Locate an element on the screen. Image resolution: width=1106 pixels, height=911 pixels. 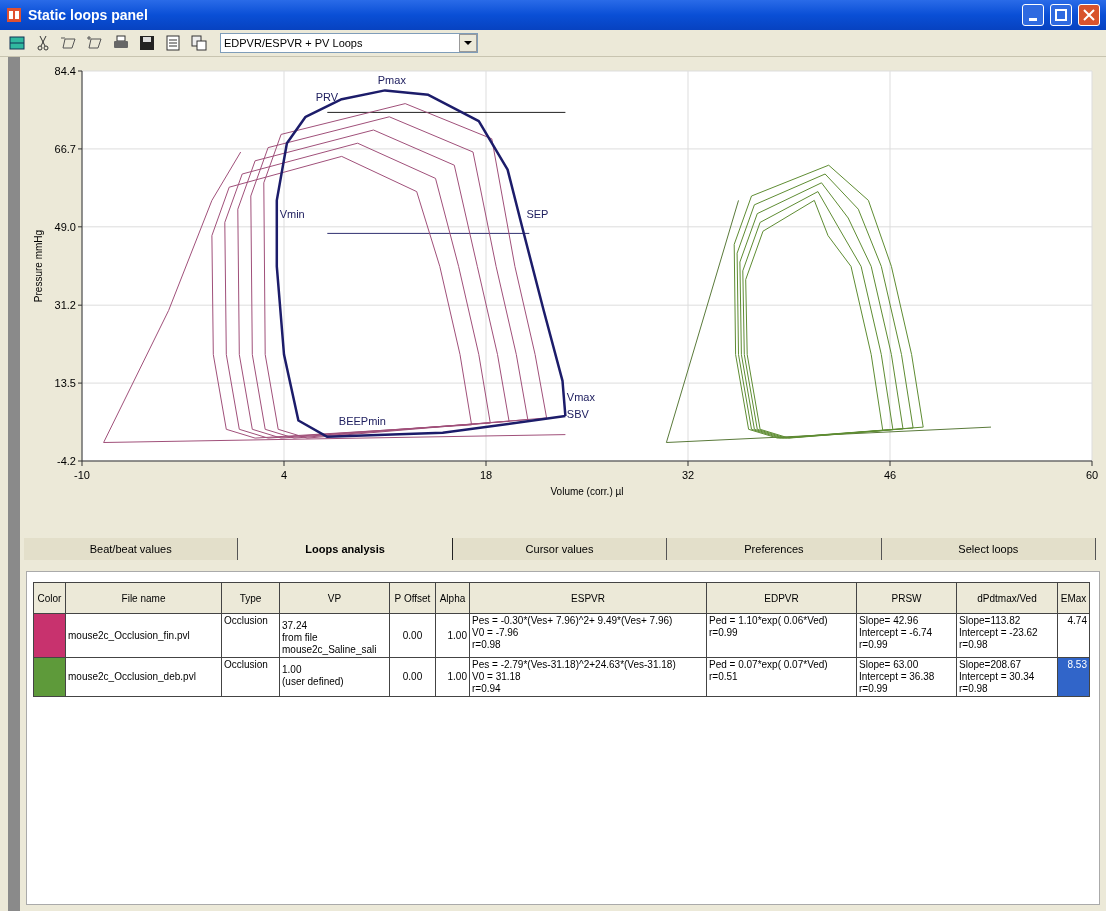
column-header: EDPVR is located at coordinates (781, 598).